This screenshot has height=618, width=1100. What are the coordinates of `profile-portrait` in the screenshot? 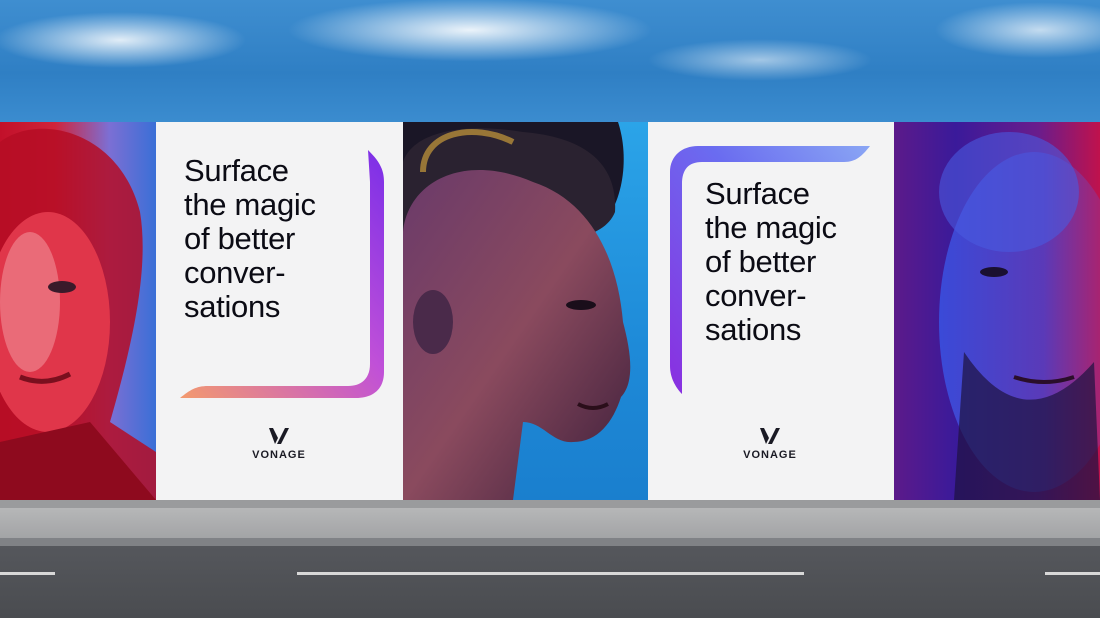 It's located at (517, 311).